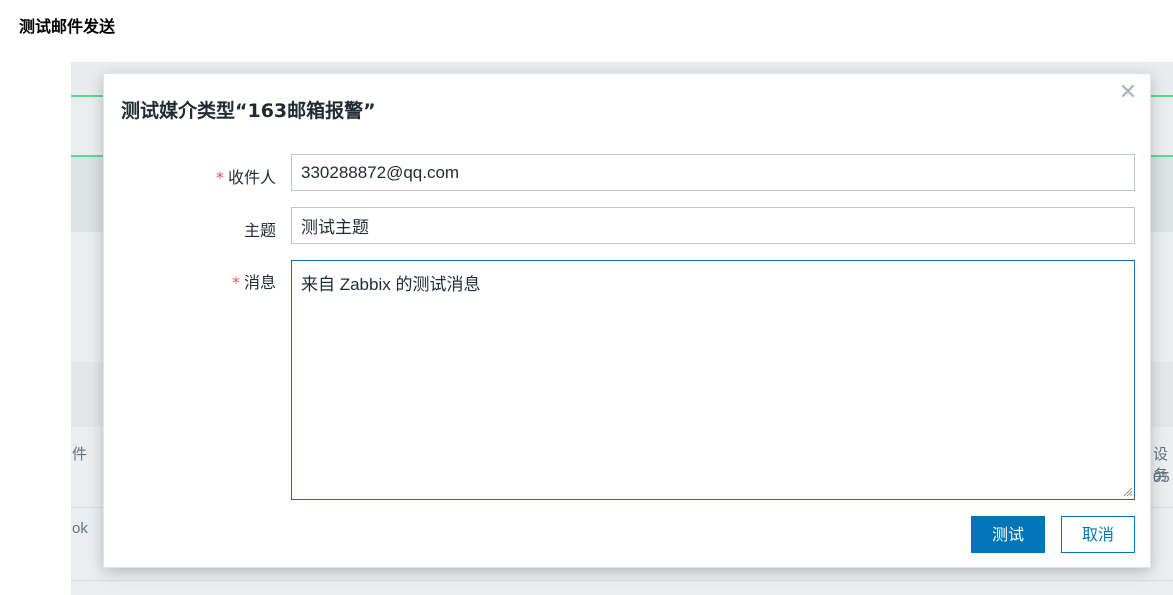 This screenshot has height=595, width=1173. Describe the element at coordinates (1098, 534) in the screenshot. I see `cancel-button: 取消` at that location.